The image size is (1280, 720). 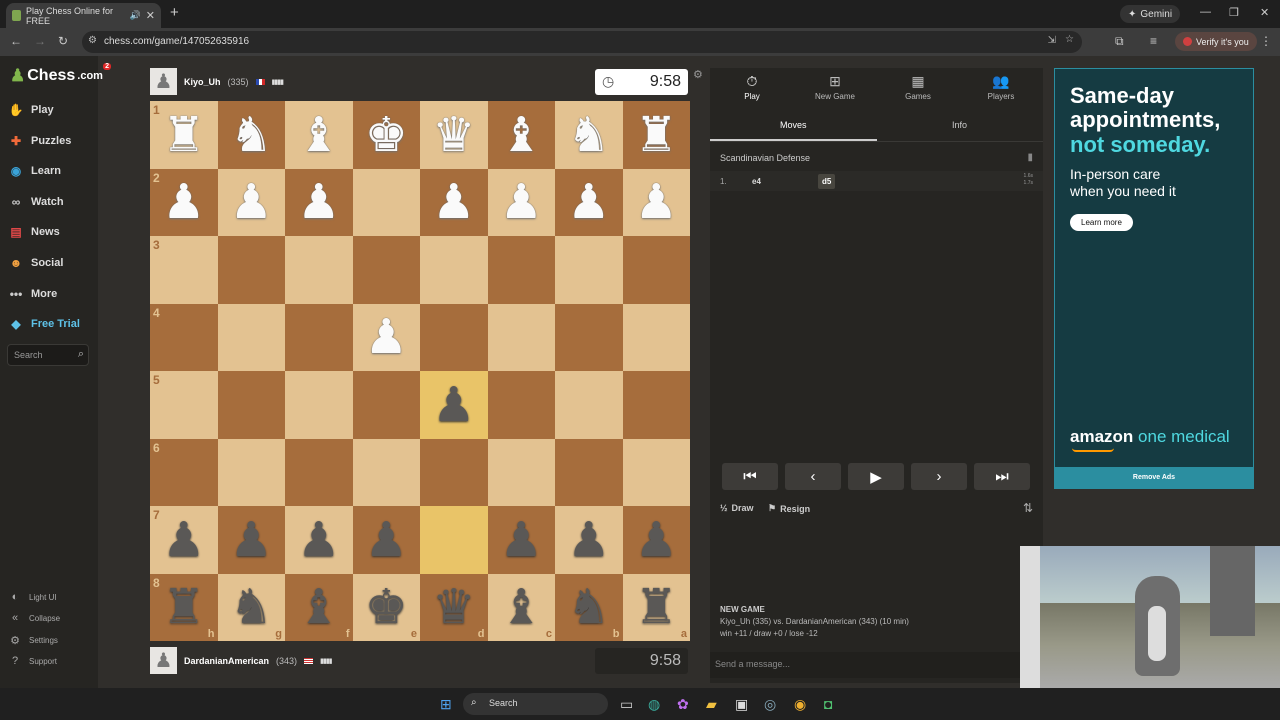 I want to click on chat-input: Send a message... ☺, so click(x=876, y=665).